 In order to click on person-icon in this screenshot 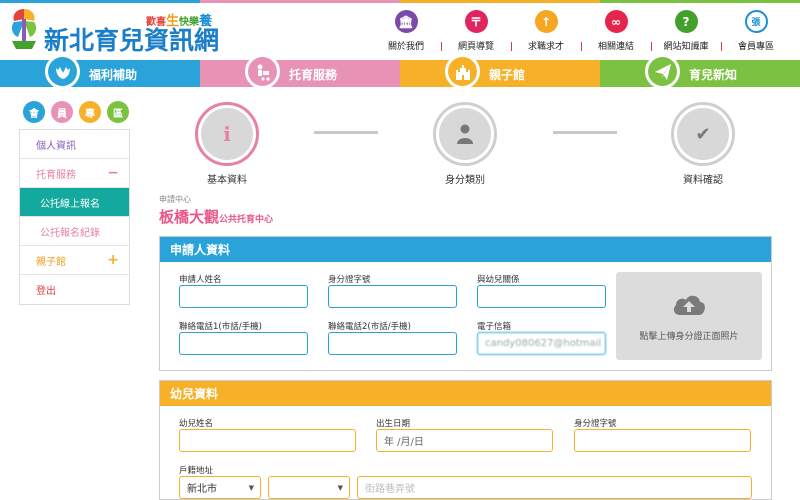, I will do `click(465, 134)`.